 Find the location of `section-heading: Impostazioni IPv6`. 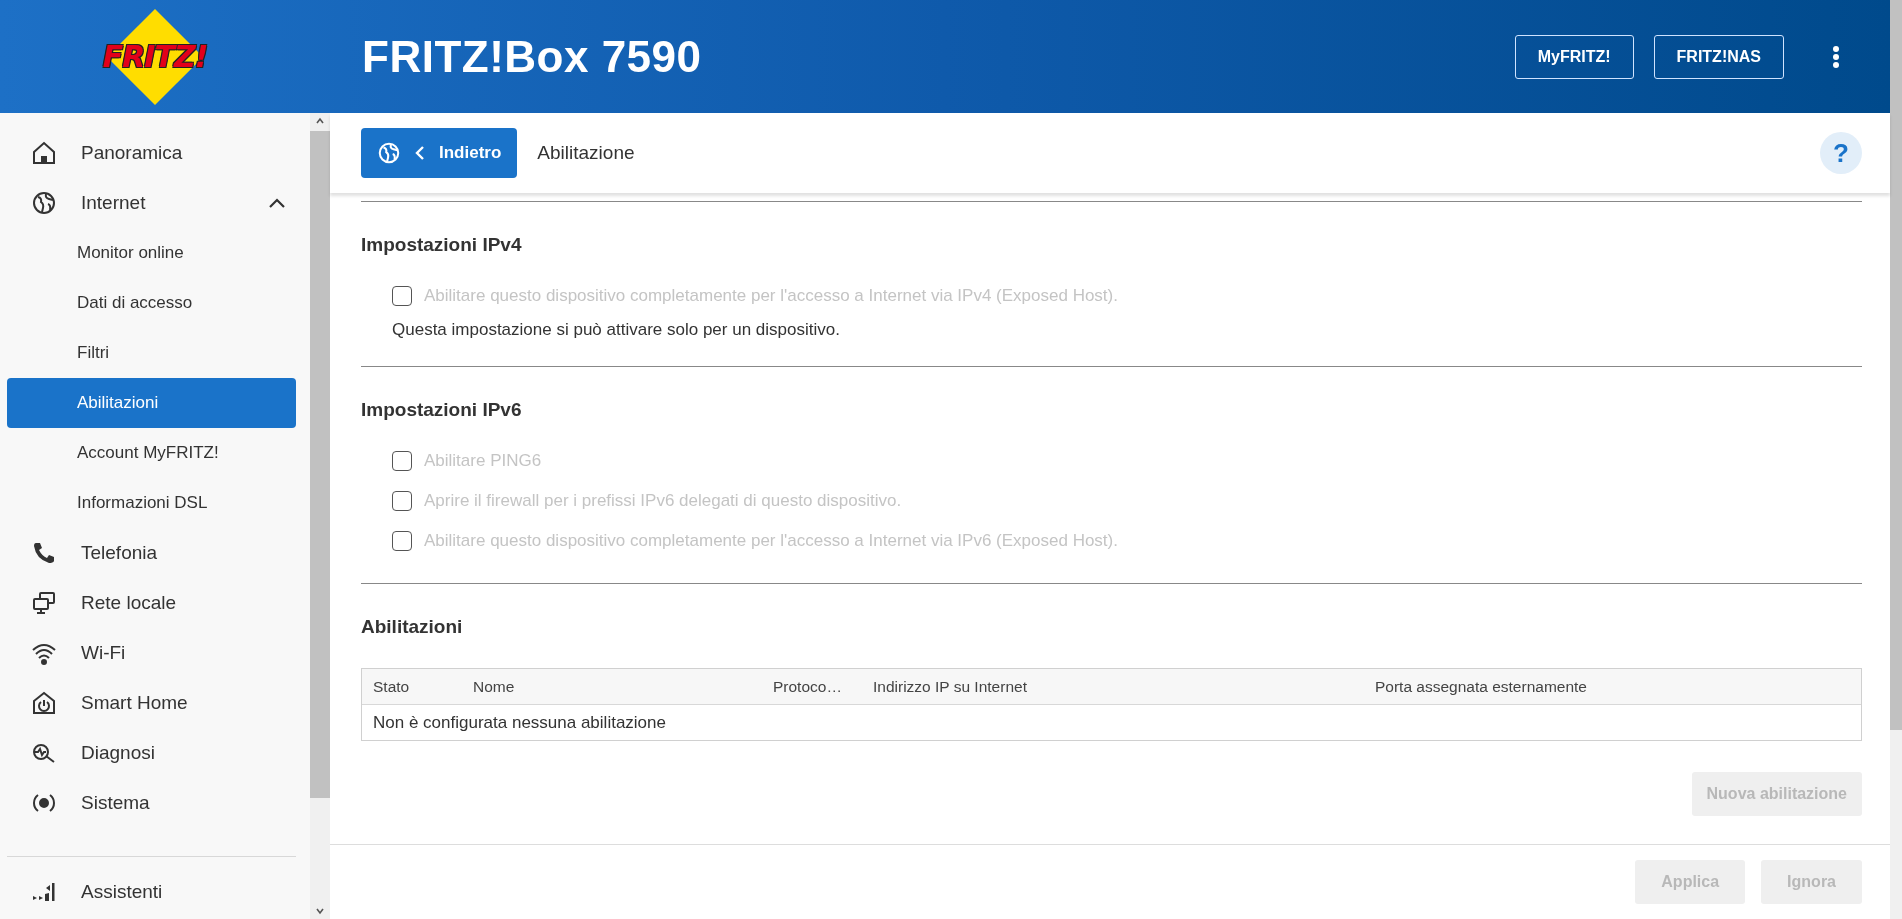

section-heading: Impostazioni IPv6 is located at coordinates (442, 410).